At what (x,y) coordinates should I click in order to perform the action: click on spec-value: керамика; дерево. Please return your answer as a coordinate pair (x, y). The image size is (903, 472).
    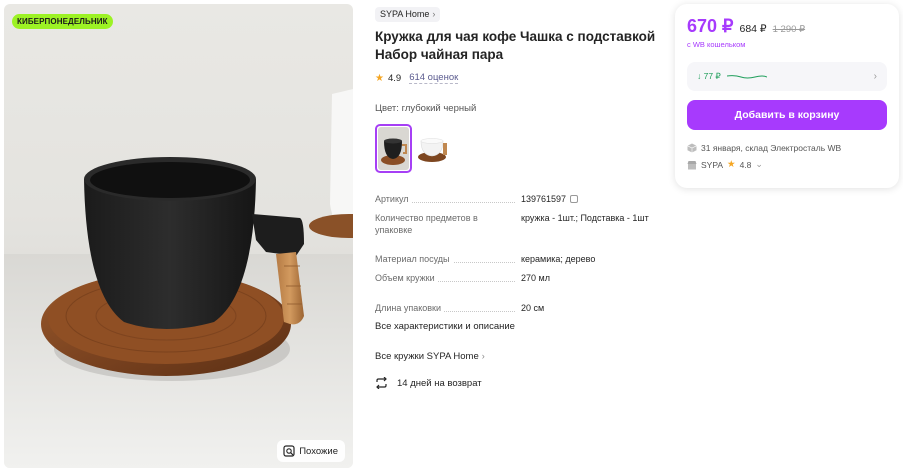
    Looking at the image, I should click on (558, 259).